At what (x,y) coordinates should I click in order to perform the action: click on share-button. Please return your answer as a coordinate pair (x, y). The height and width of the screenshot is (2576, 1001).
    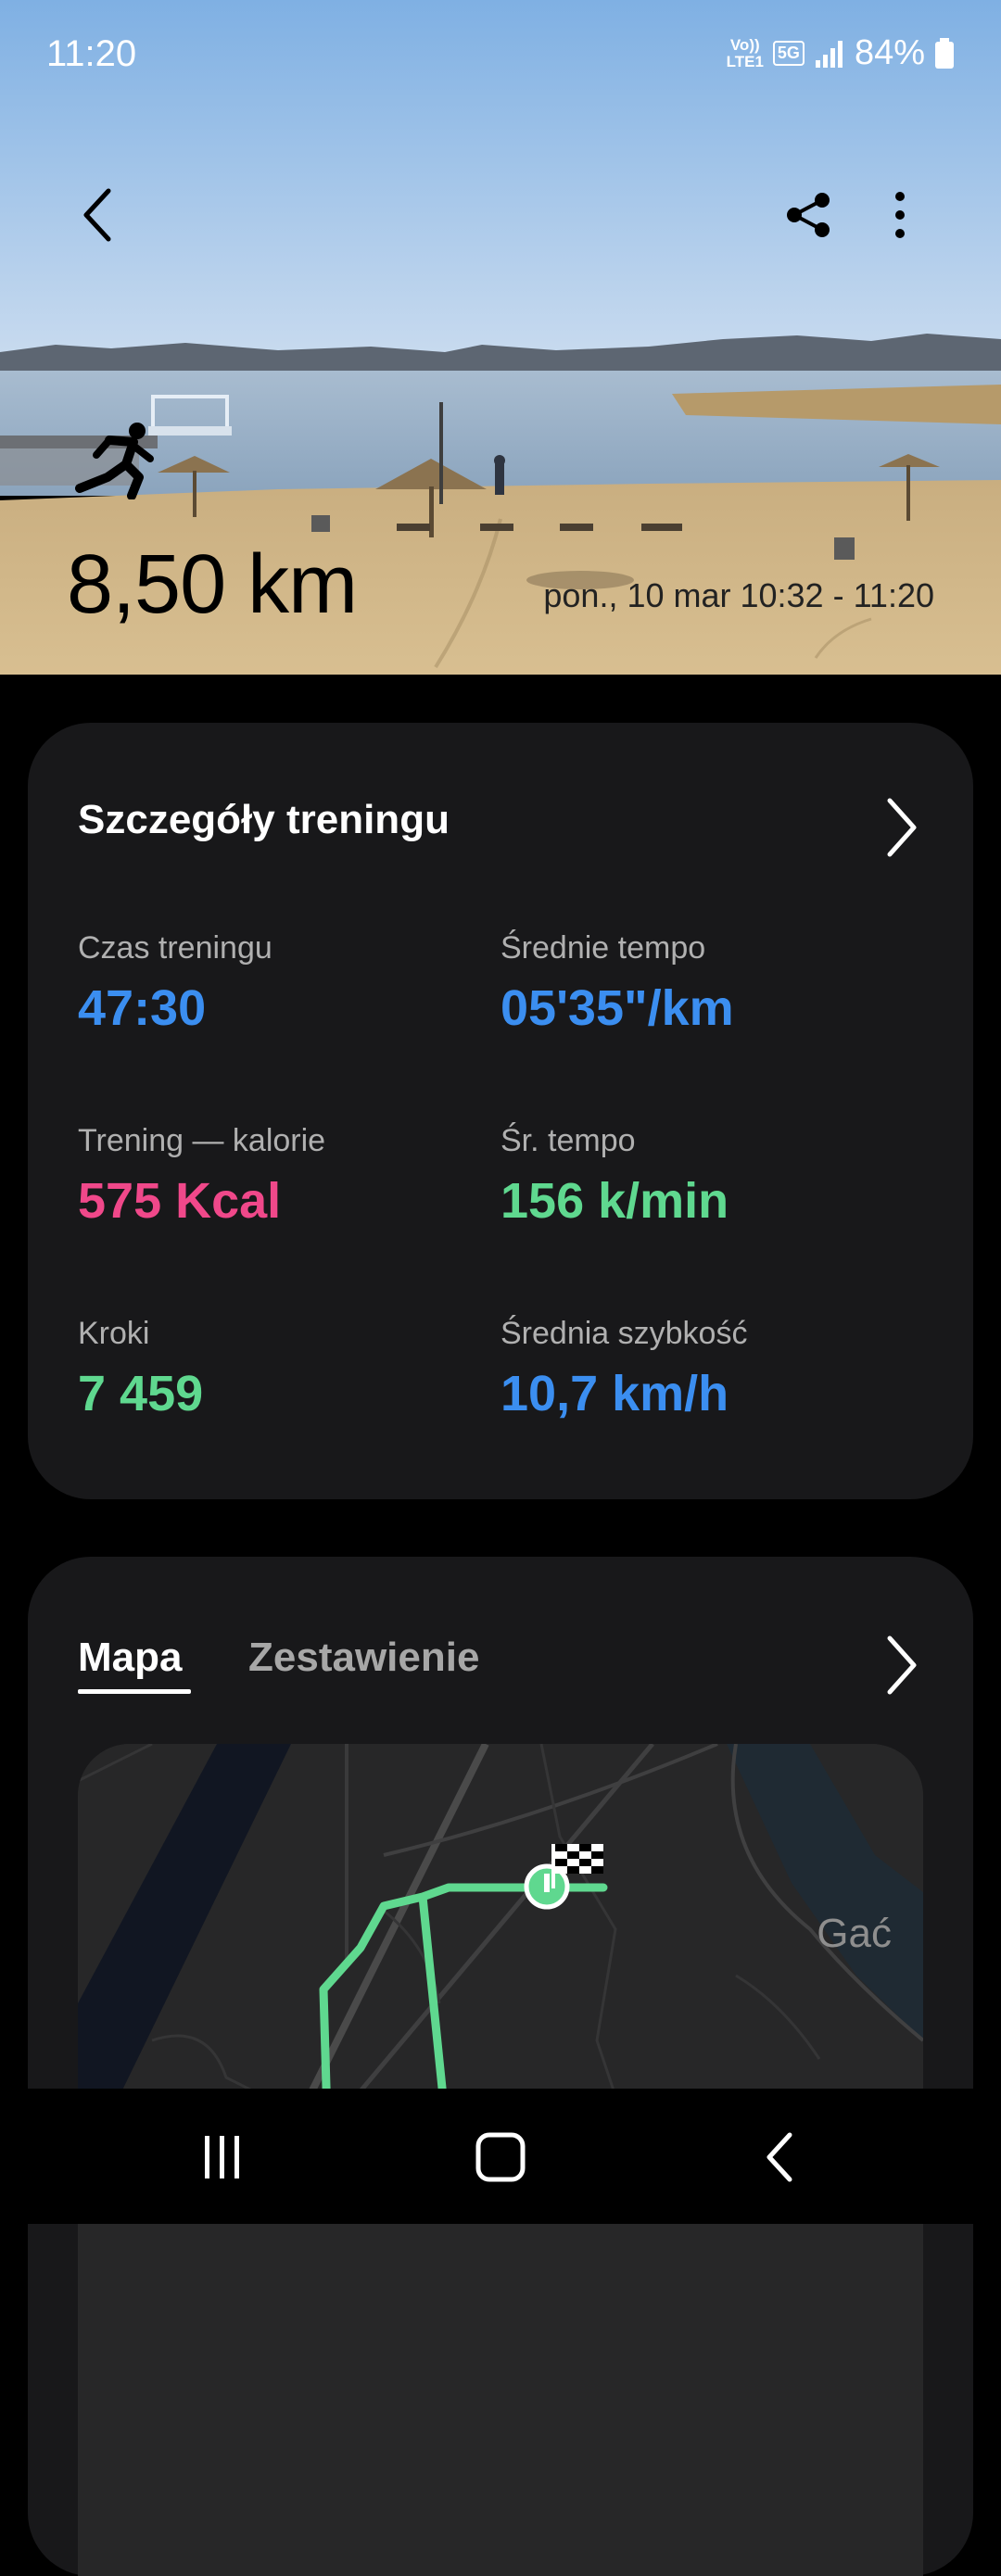
    Looking at the image, I should click on (809, 215).